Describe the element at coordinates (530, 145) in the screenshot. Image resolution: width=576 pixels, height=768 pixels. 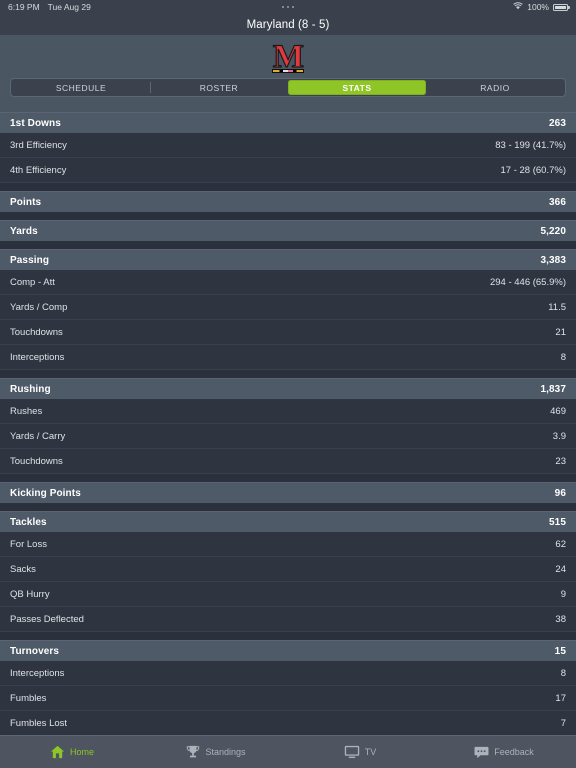
I see `stat-row-value: 83 - 199 (41.7%)` at that location.